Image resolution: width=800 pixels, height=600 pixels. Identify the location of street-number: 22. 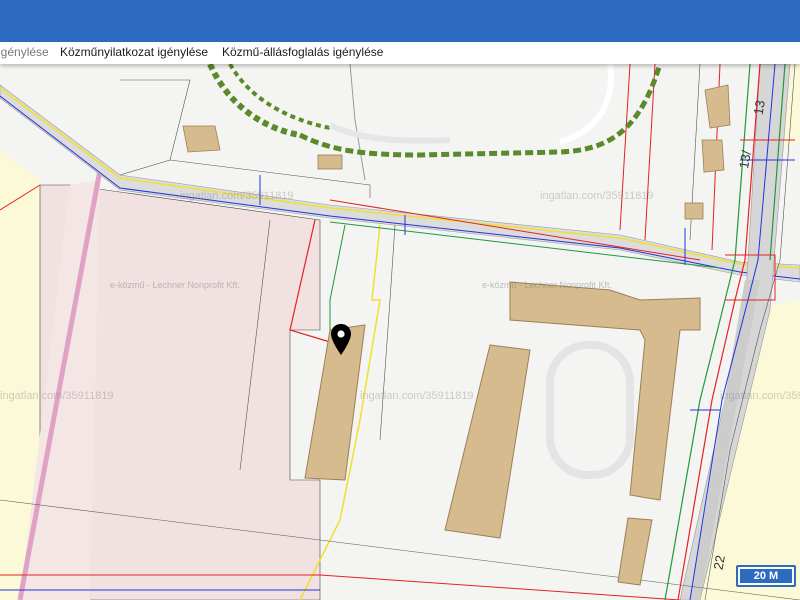
(719, 562).